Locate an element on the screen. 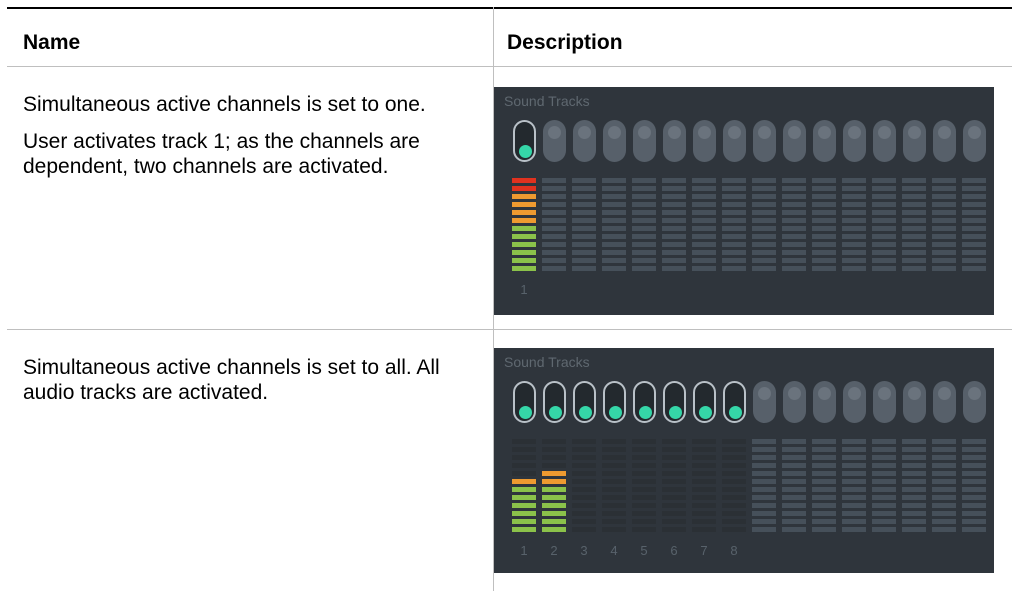  track-12-level-meter is located at coordinates (854, 226).